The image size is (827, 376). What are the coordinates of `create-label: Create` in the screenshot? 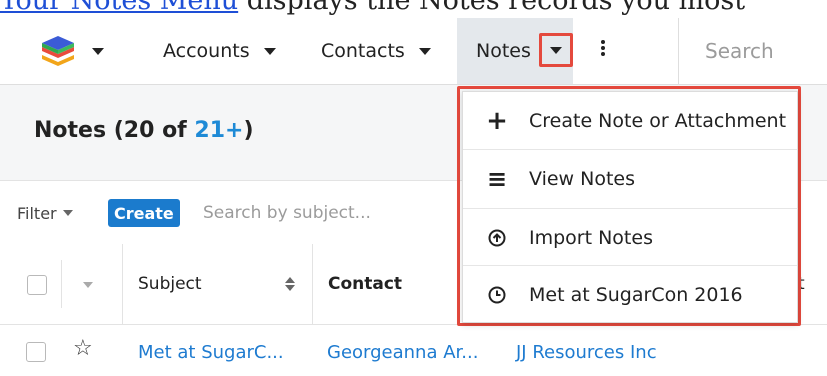 It's located at (144, 213).